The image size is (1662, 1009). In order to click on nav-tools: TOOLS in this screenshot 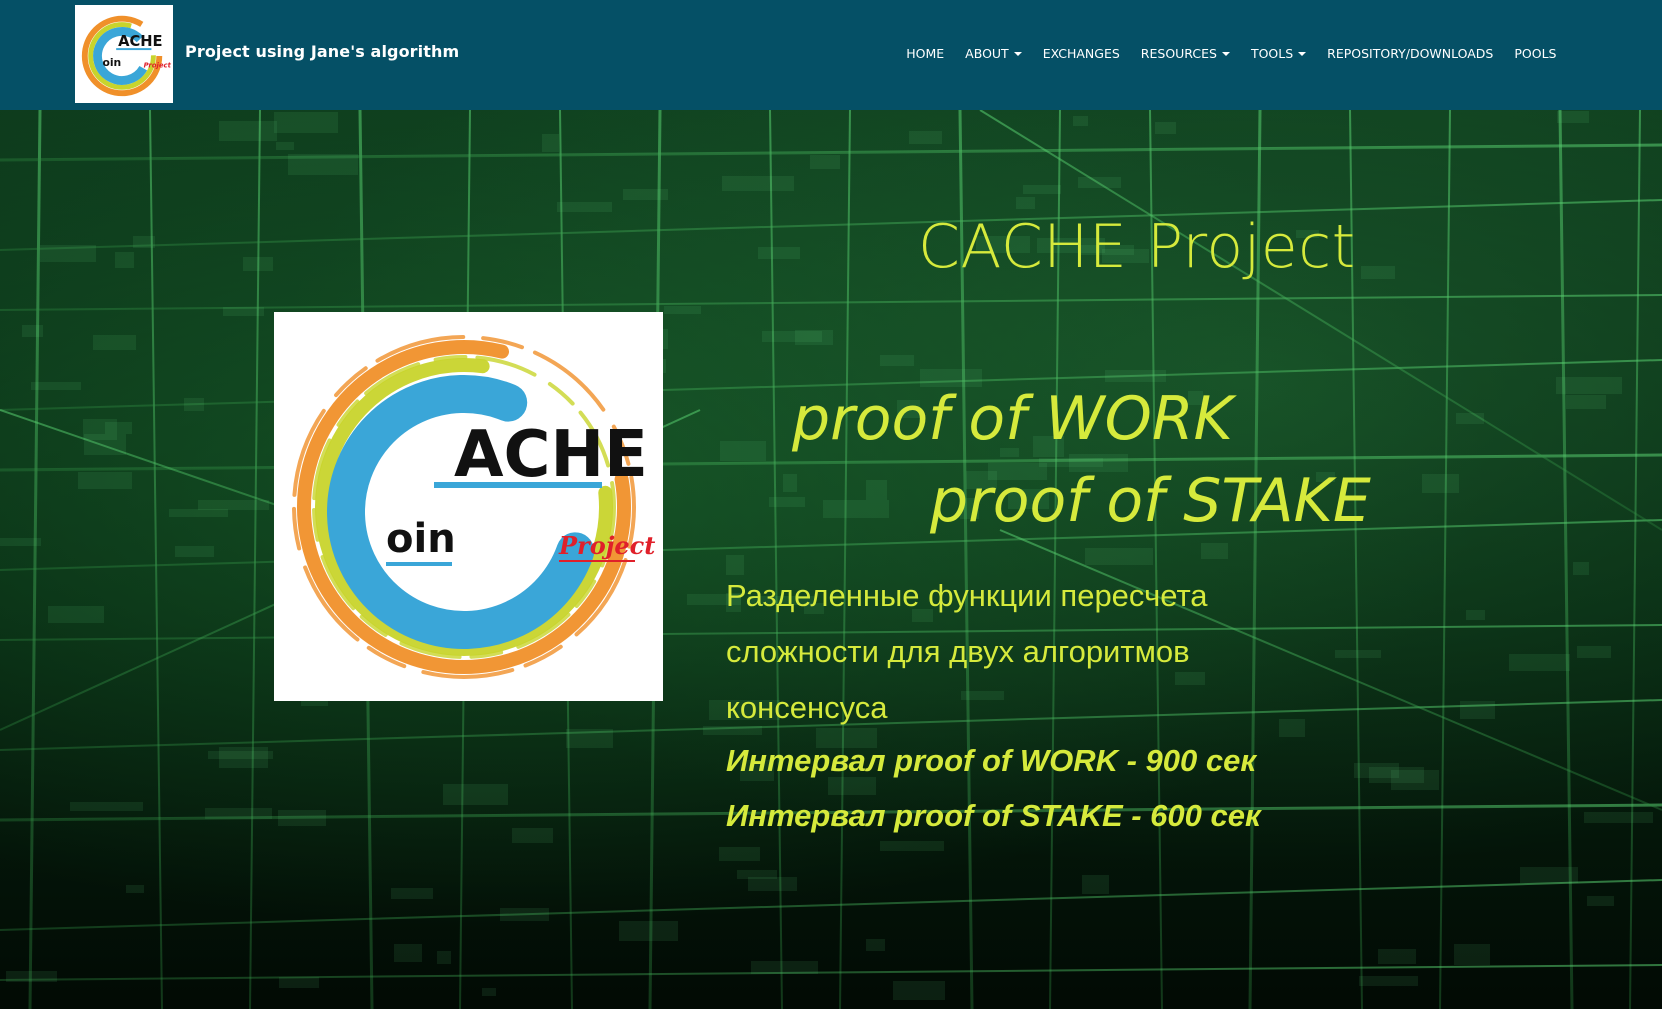, I will do `click(1278, 53)`.